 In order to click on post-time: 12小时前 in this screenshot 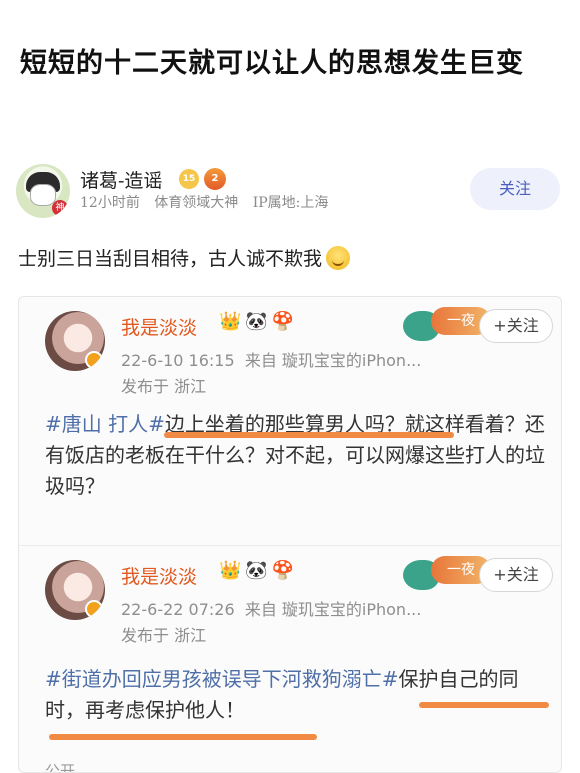, I will do `click(110, 203)`.